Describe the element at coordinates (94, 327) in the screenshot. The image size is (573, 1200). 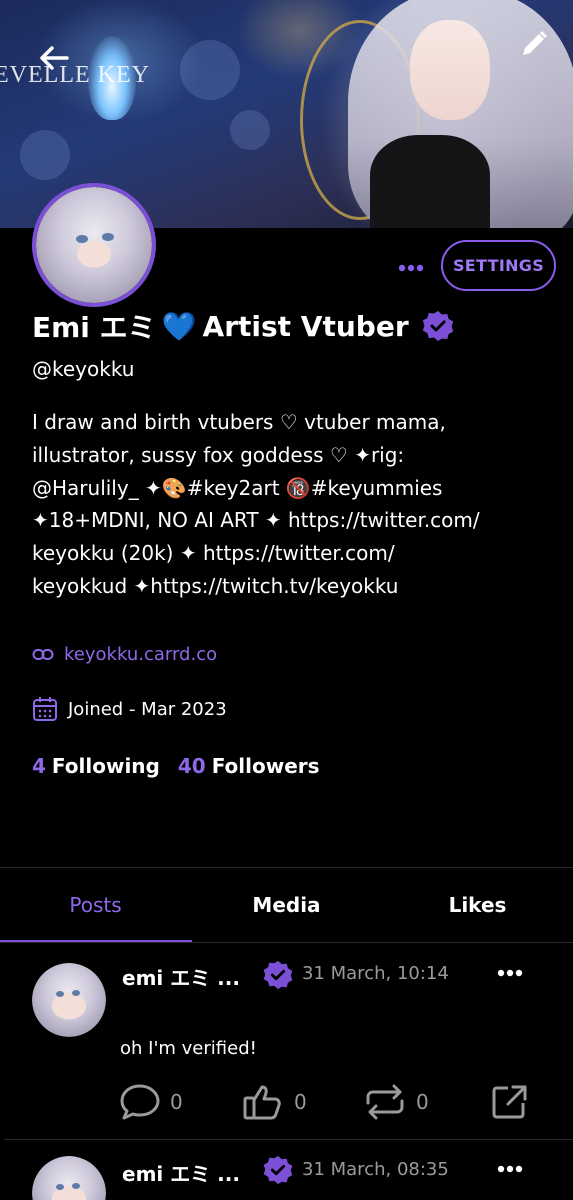
I see `display-name-text: Emi エミ` at that location.